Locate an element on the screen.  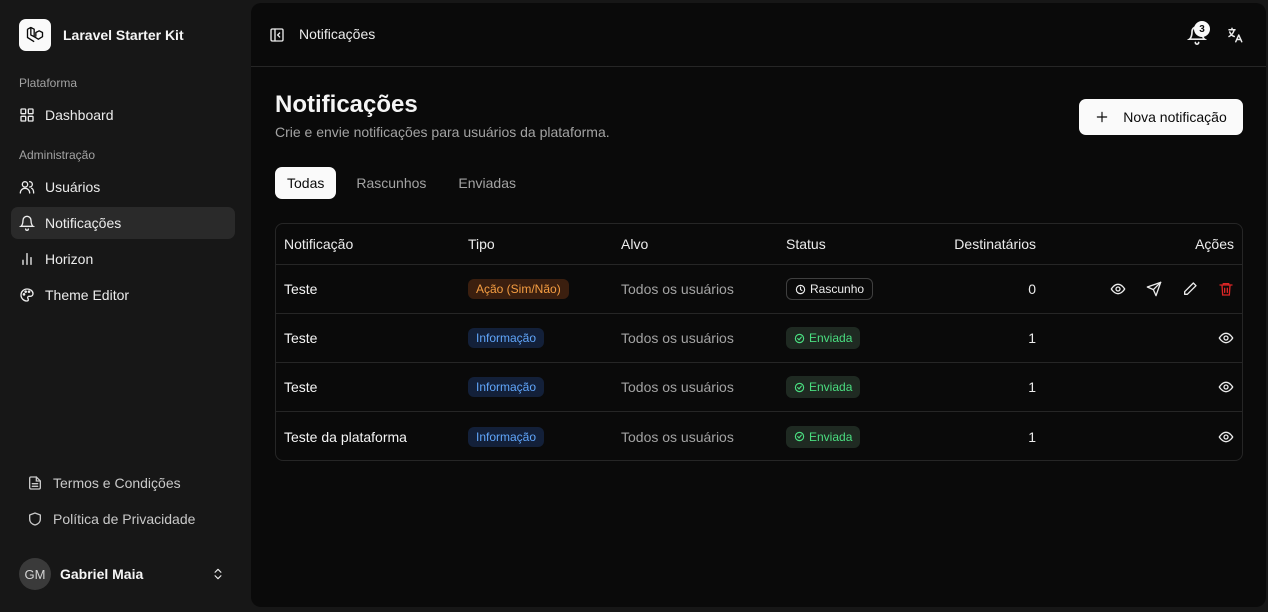
recipients-count: 0 is located at coordinates (1032, 289).